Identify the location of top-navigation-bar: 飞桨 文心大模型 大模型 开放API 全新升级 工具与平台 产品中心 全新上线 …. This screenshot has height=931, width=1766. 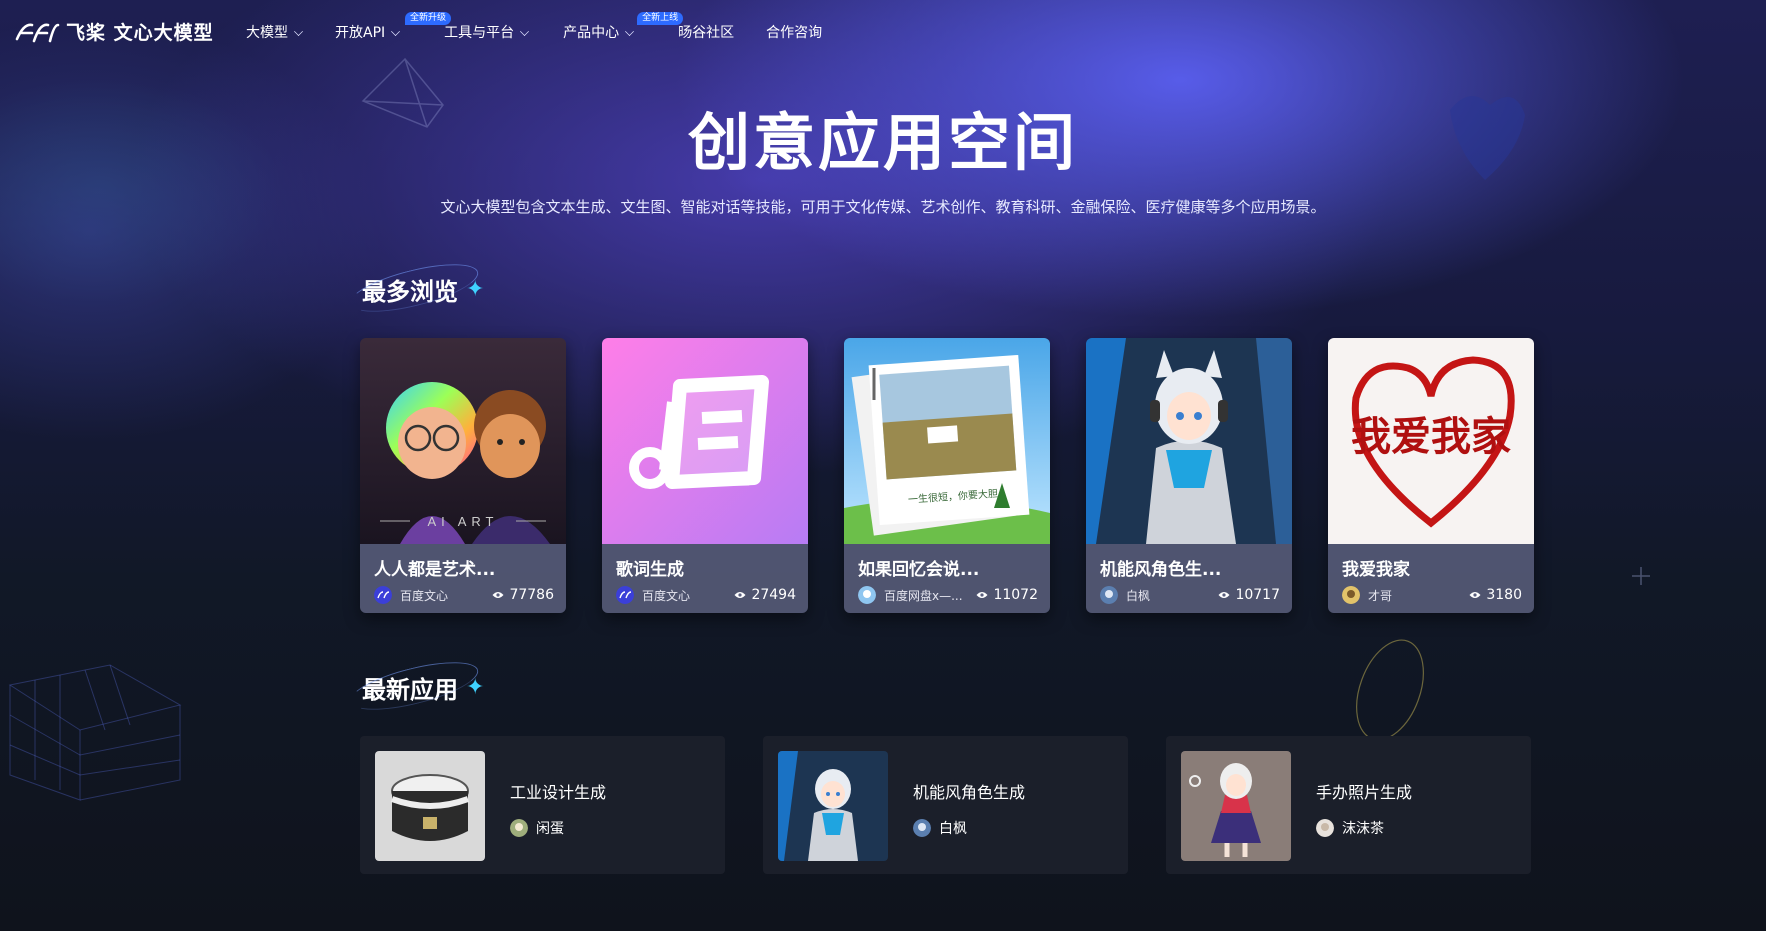
(883, 32).